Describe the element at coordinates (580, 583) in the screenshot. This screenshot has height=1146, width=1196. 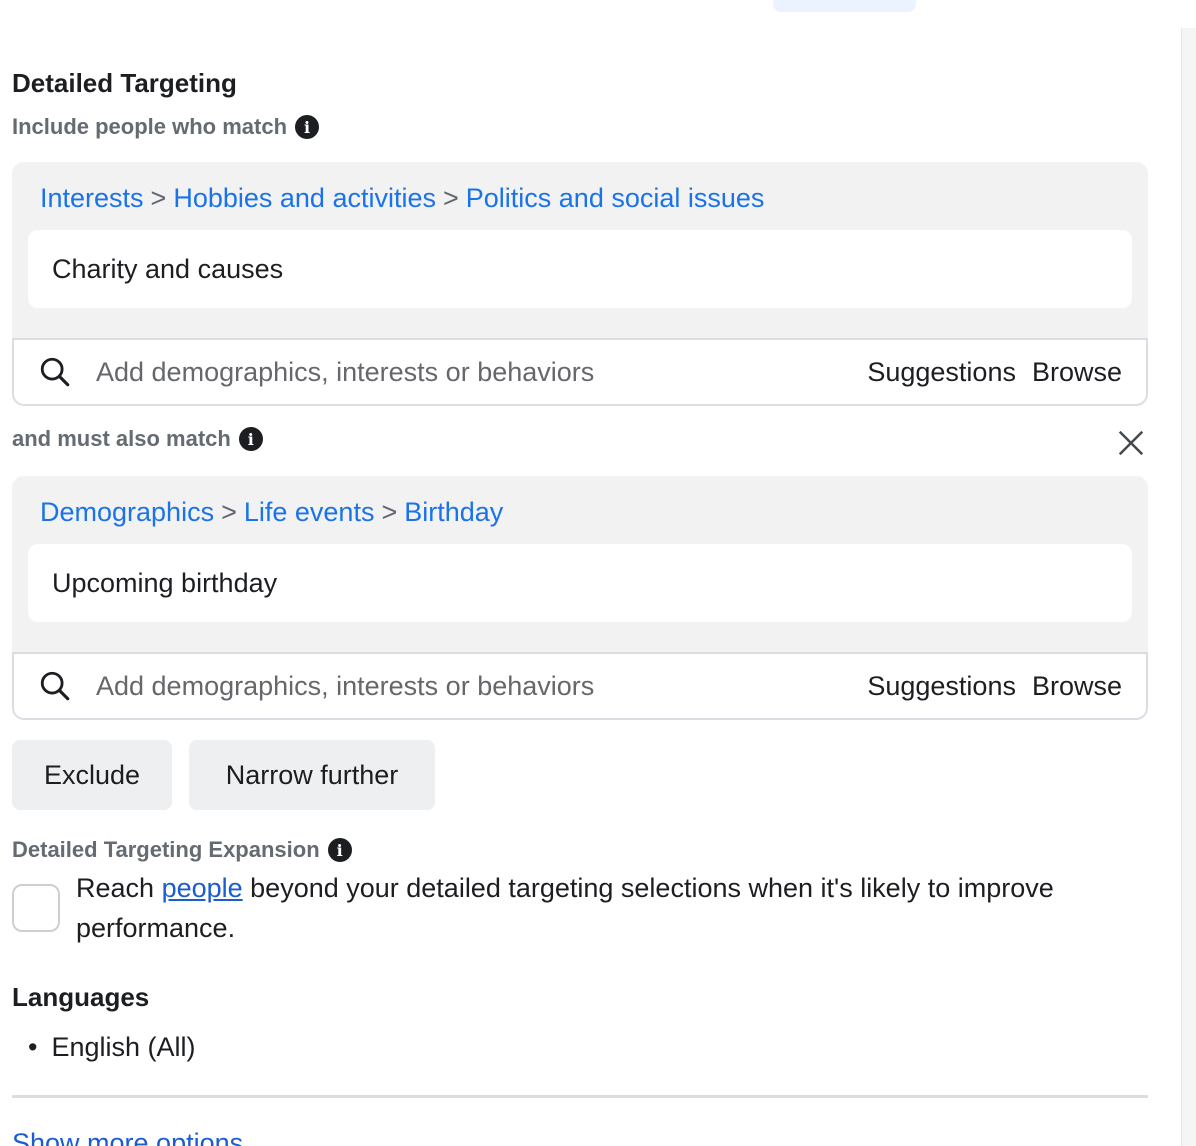
I see `selected-item: Upcoming birthday` at that location.